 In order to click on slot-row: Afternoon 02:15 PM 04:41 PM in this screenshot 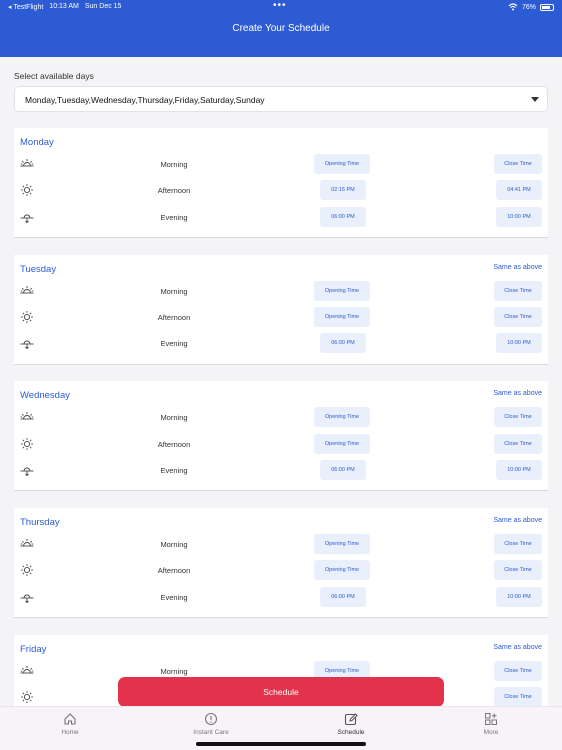, I will do `click(281, 190)`.